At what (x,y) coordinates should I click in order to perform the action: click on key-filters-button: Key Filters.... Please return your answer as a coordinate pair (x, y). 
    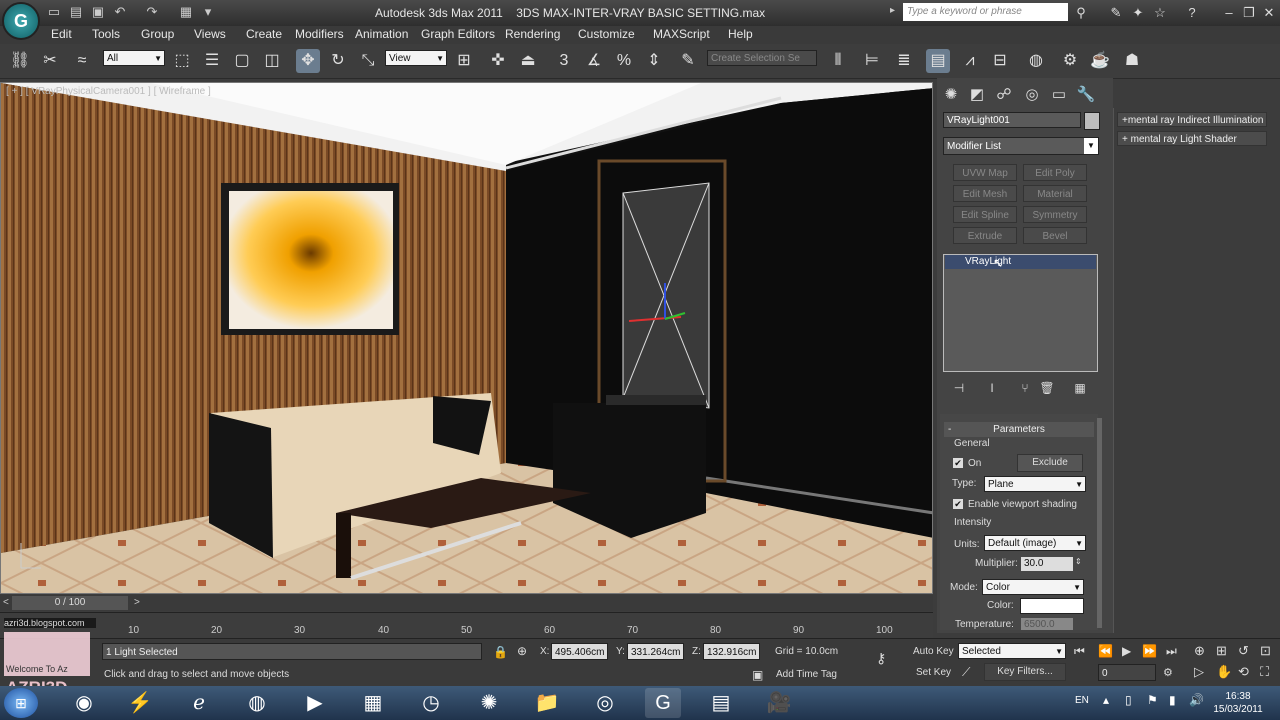
    Looking at the image, I should click on (1025, 672).